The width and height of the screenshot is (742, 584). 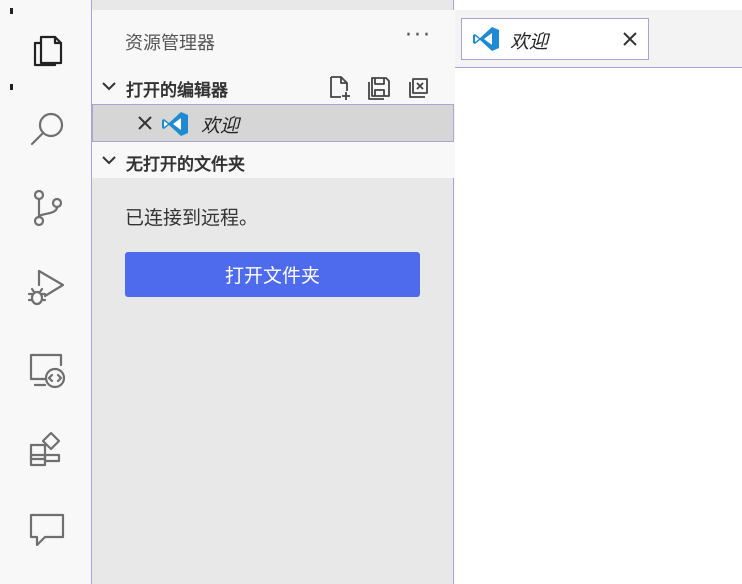 I want to click on extensions-icon, so click(x=47, y=449).